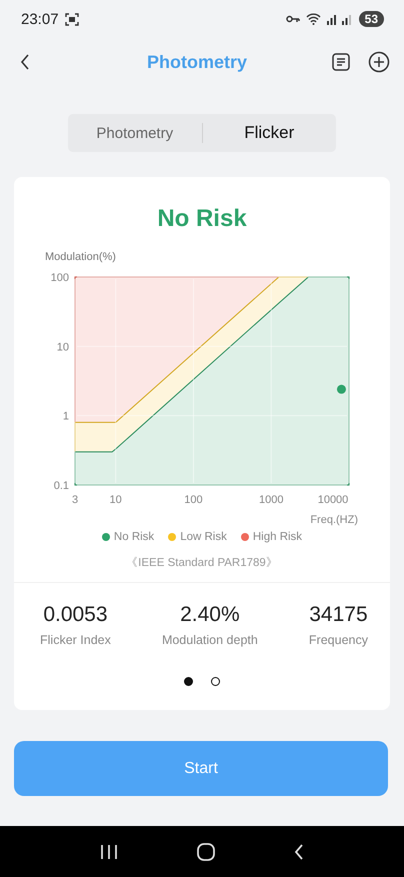  I want to click on stat-label: Frequency, so click(338, 640).